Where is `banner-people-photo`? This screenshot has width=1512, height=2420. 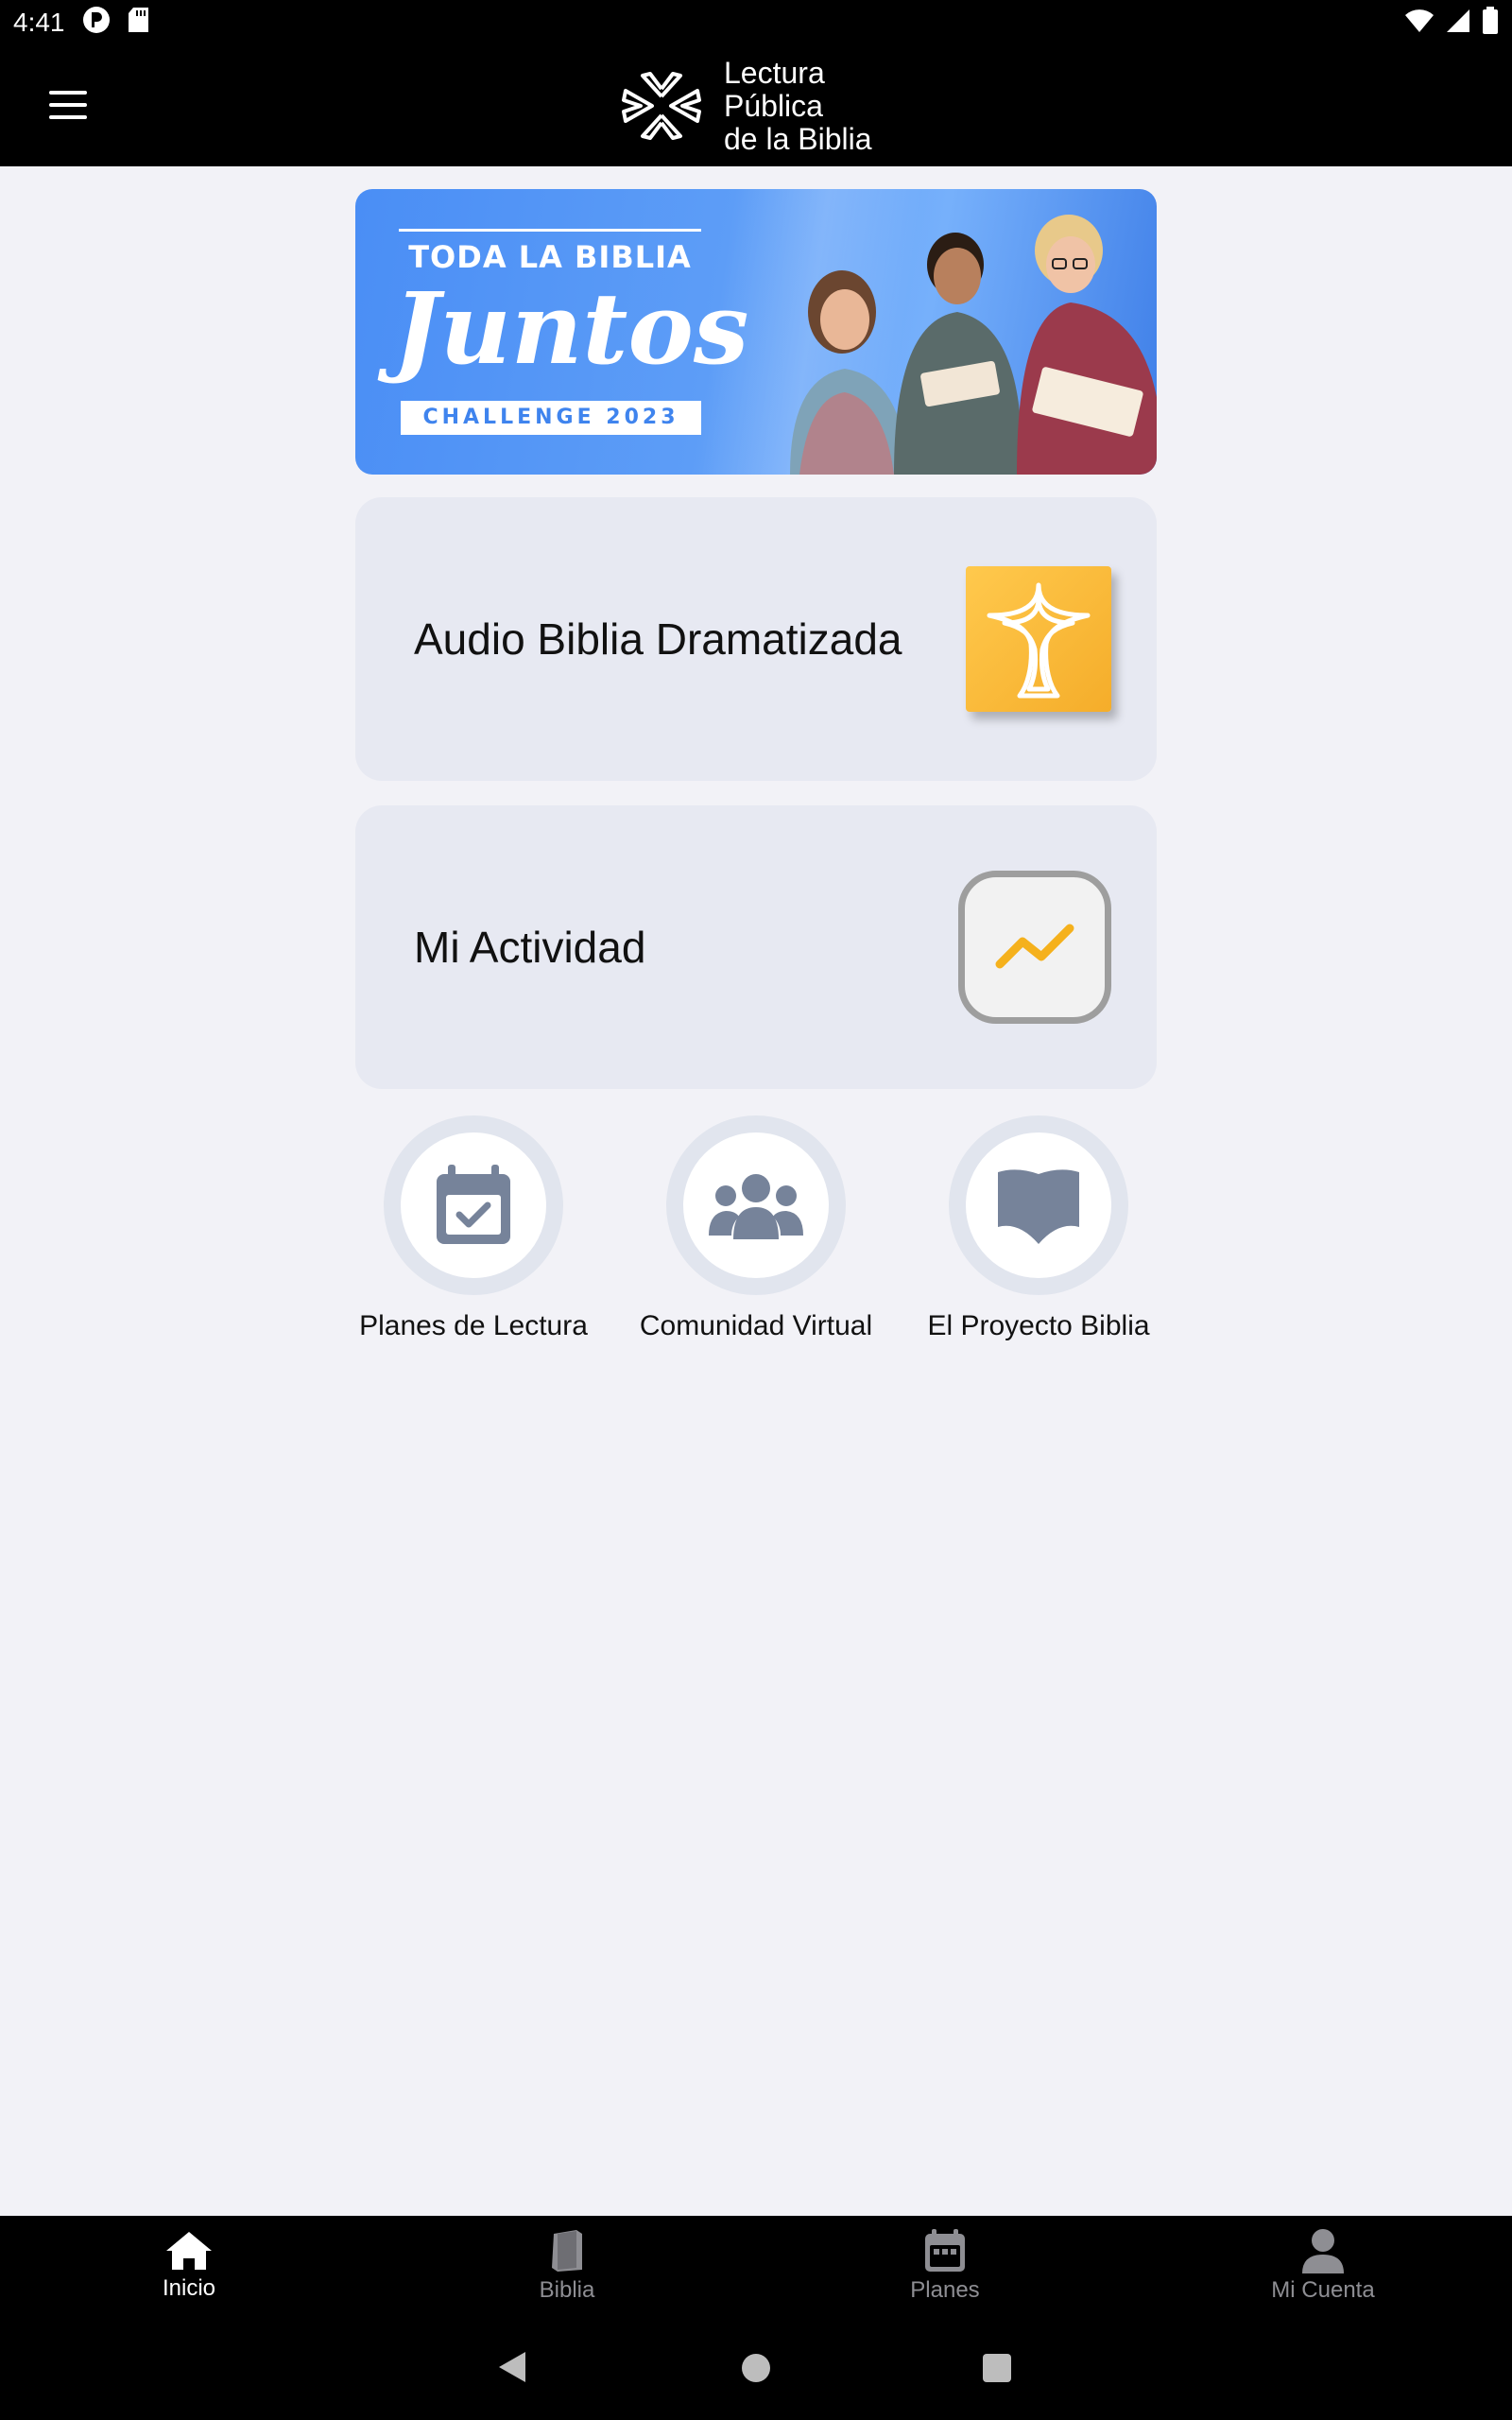
banner-people-photo is located at coordinates (973, 345).